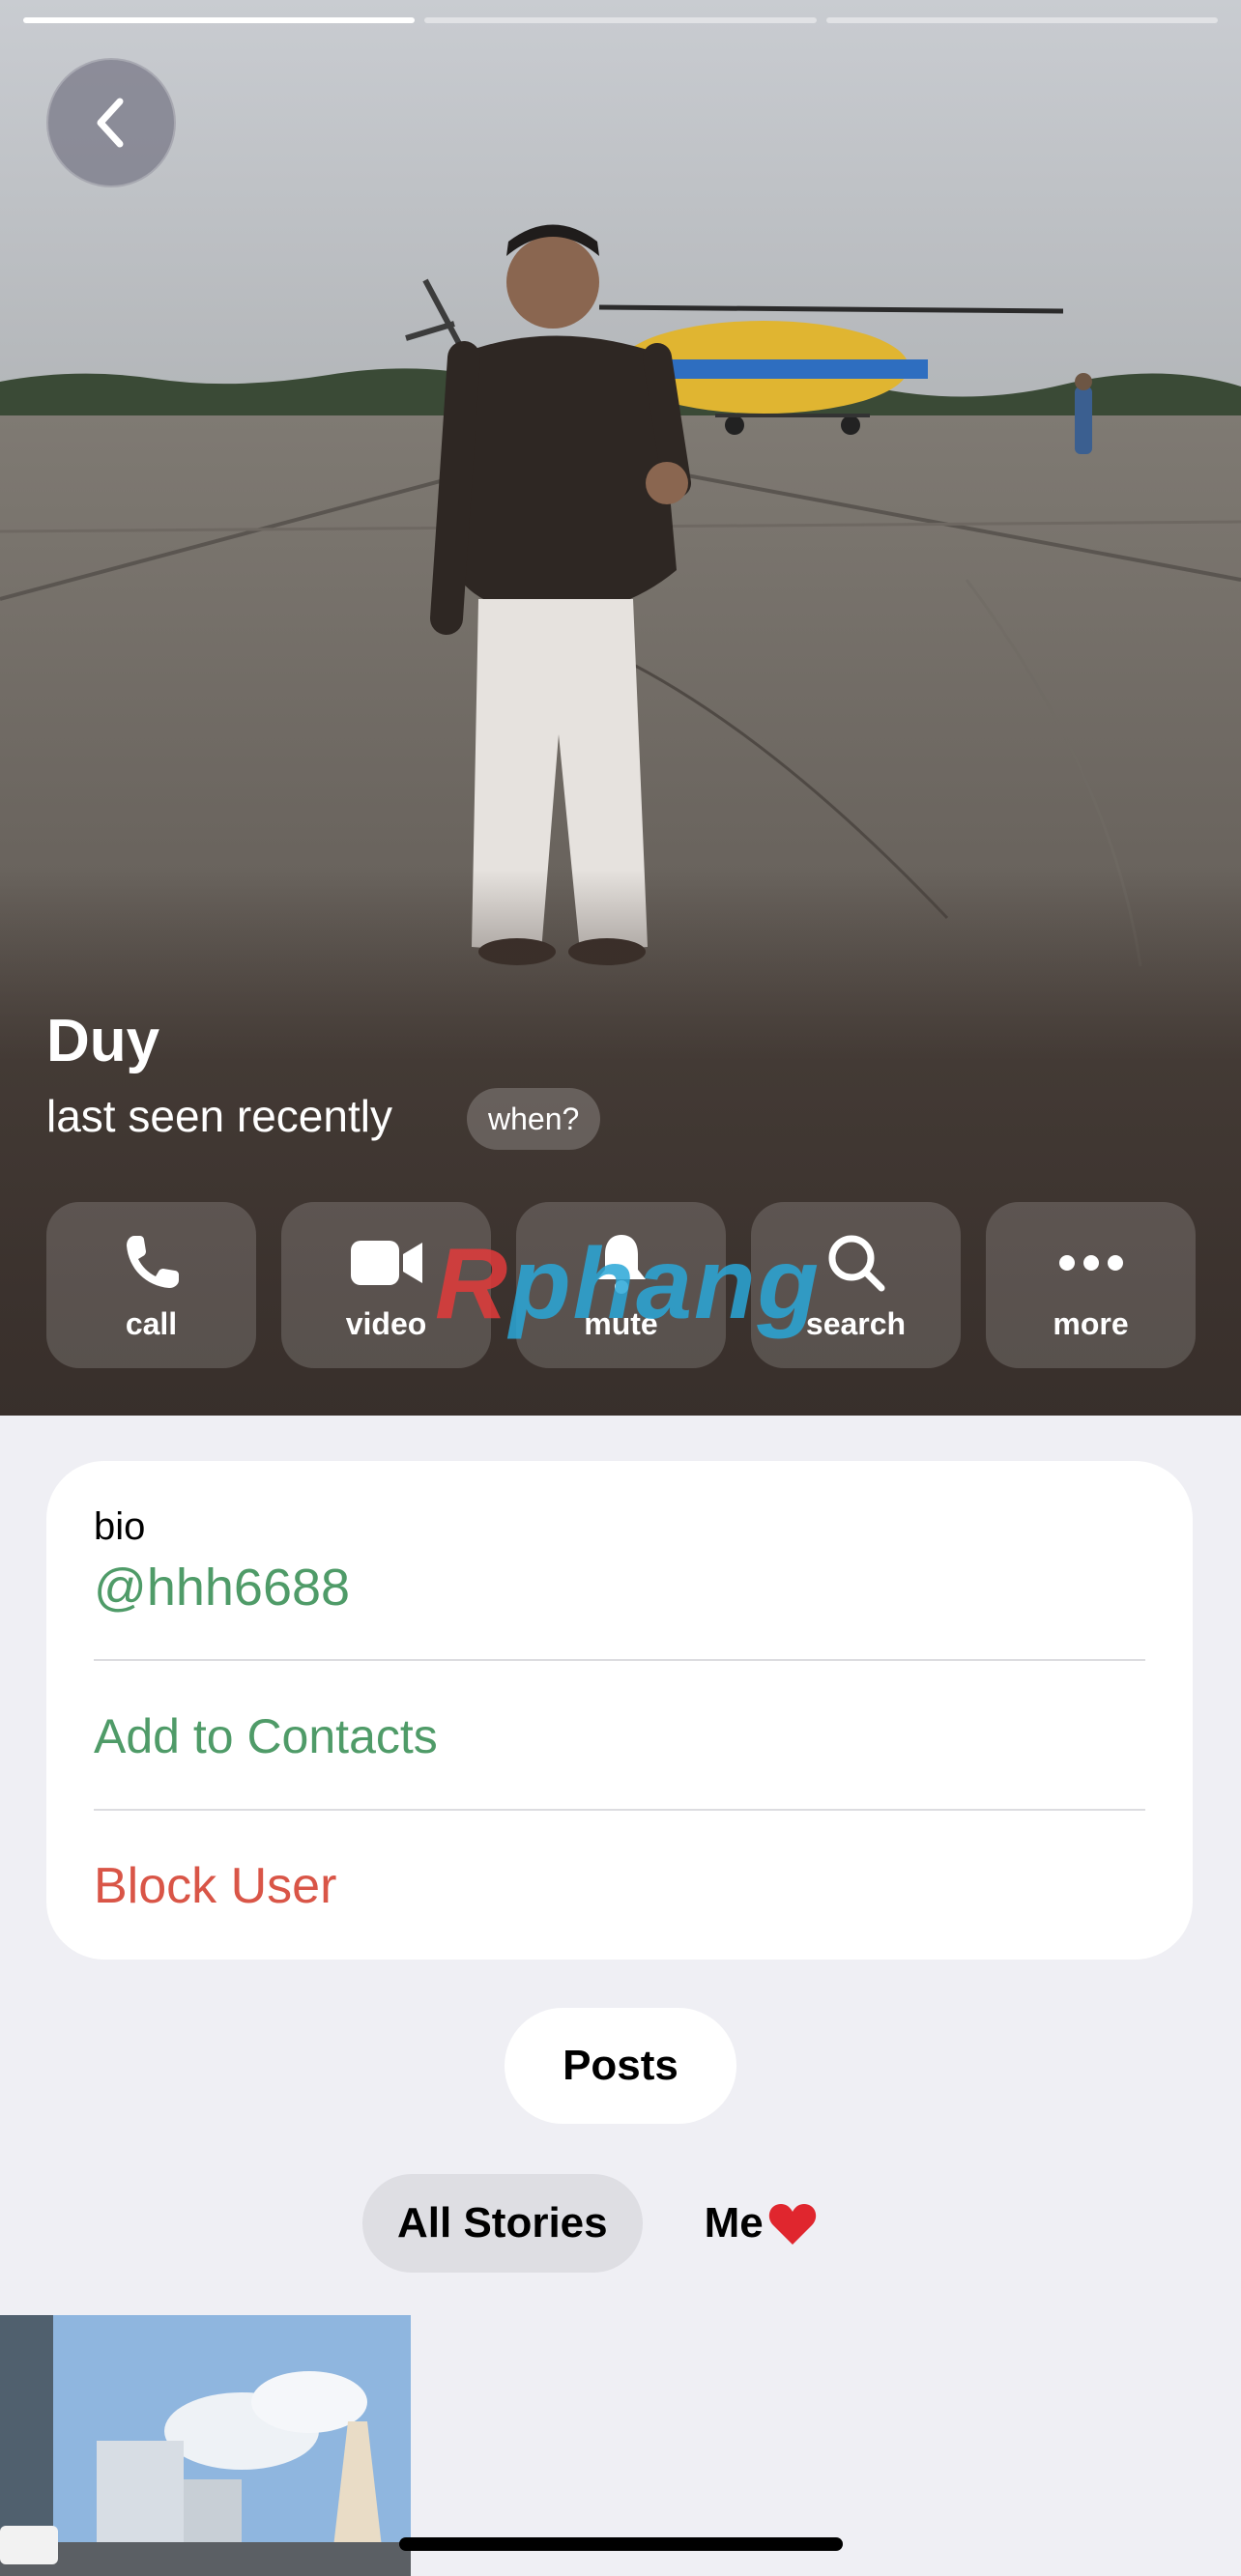 The height and width of the screenshot is (2576, 1241). What do you see at coordinates (222, 1588) in the screenshot?
I see `bio-username-link: @hhh6688` at bounding box center [222, 1588].